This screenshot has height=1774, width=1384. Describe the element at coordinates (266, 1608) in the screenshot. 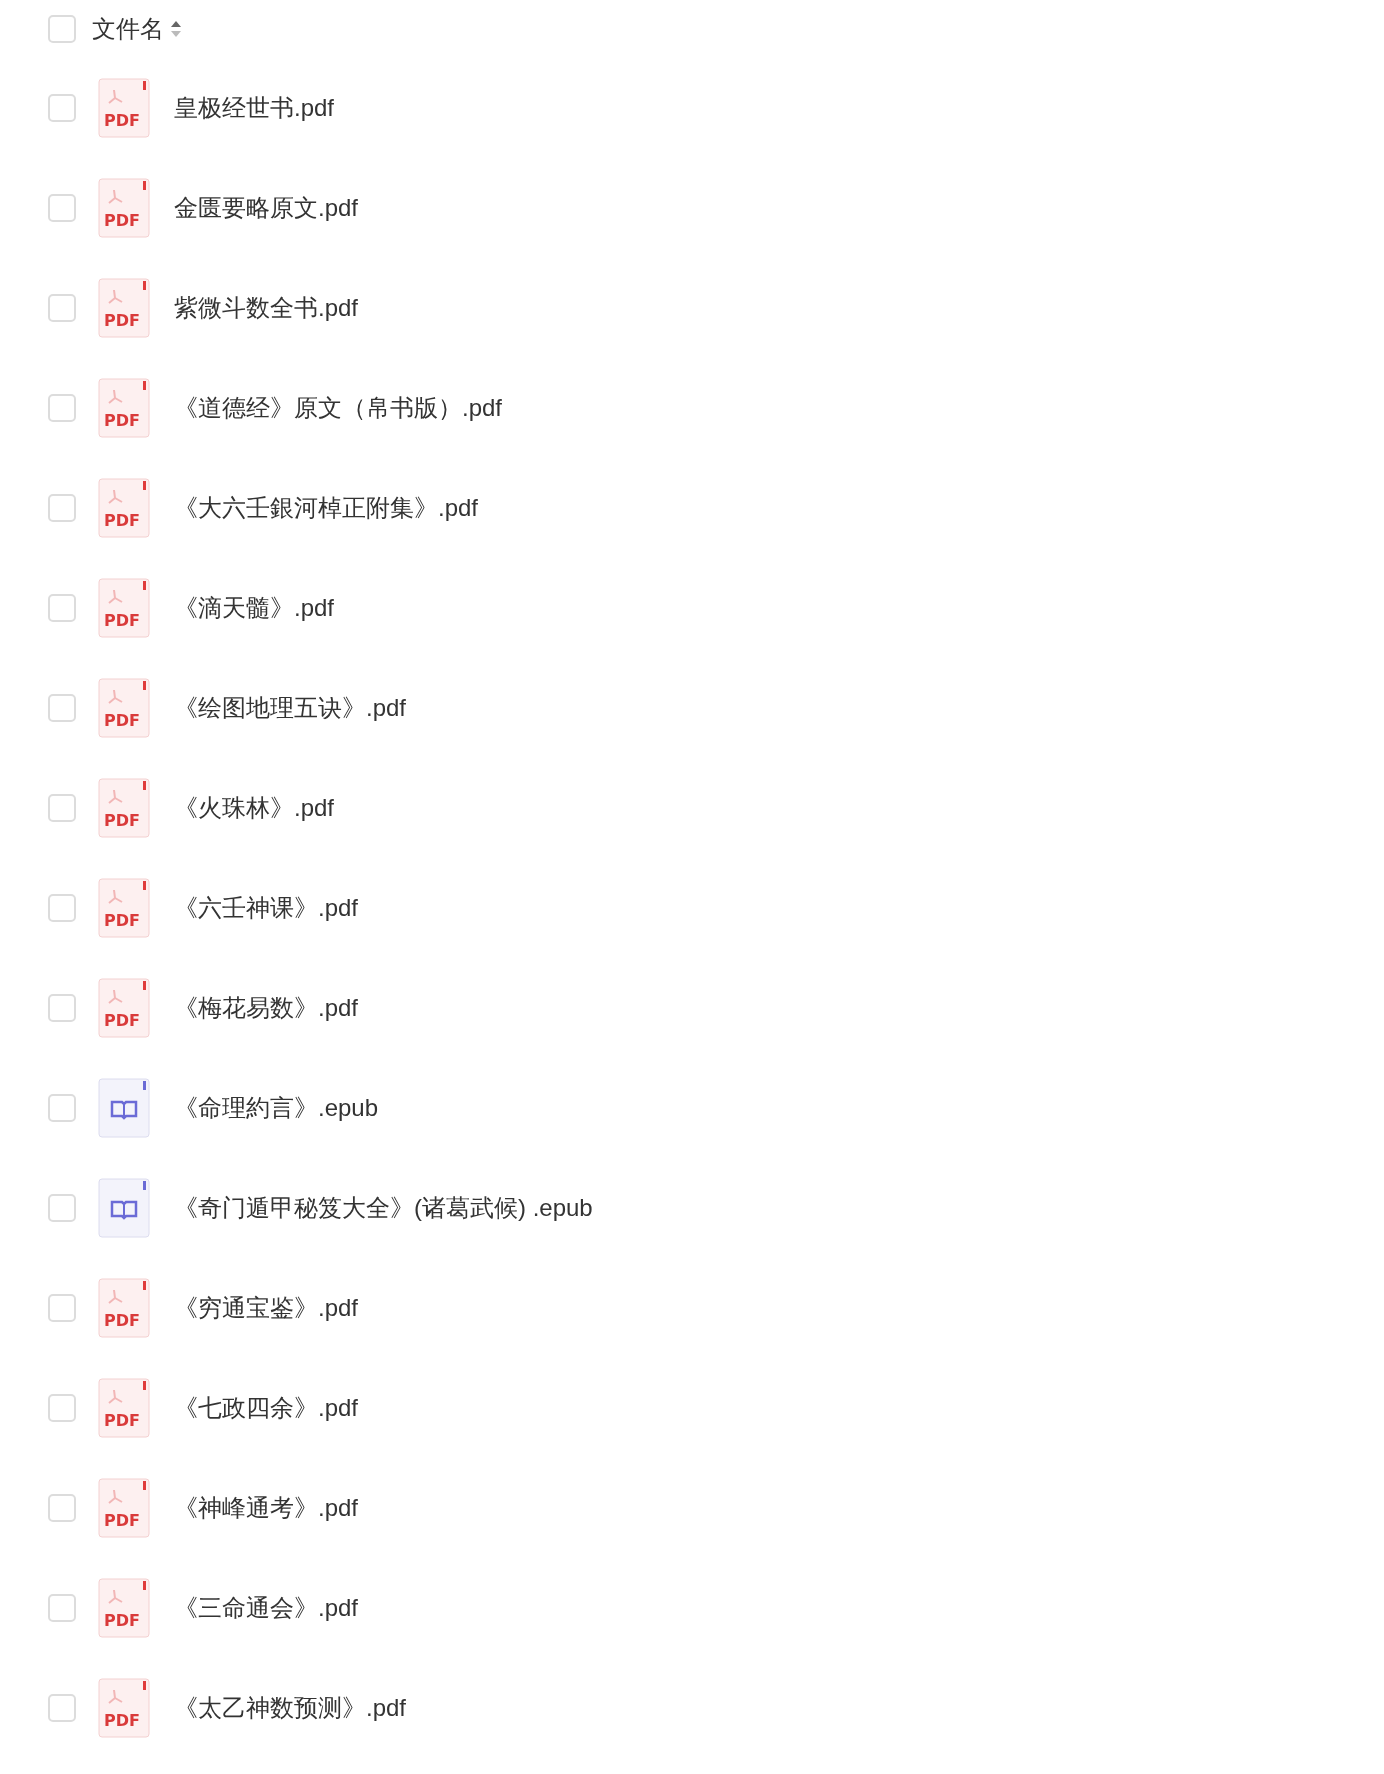

I see `file-name: 《三命通会》.pdf` at that location.